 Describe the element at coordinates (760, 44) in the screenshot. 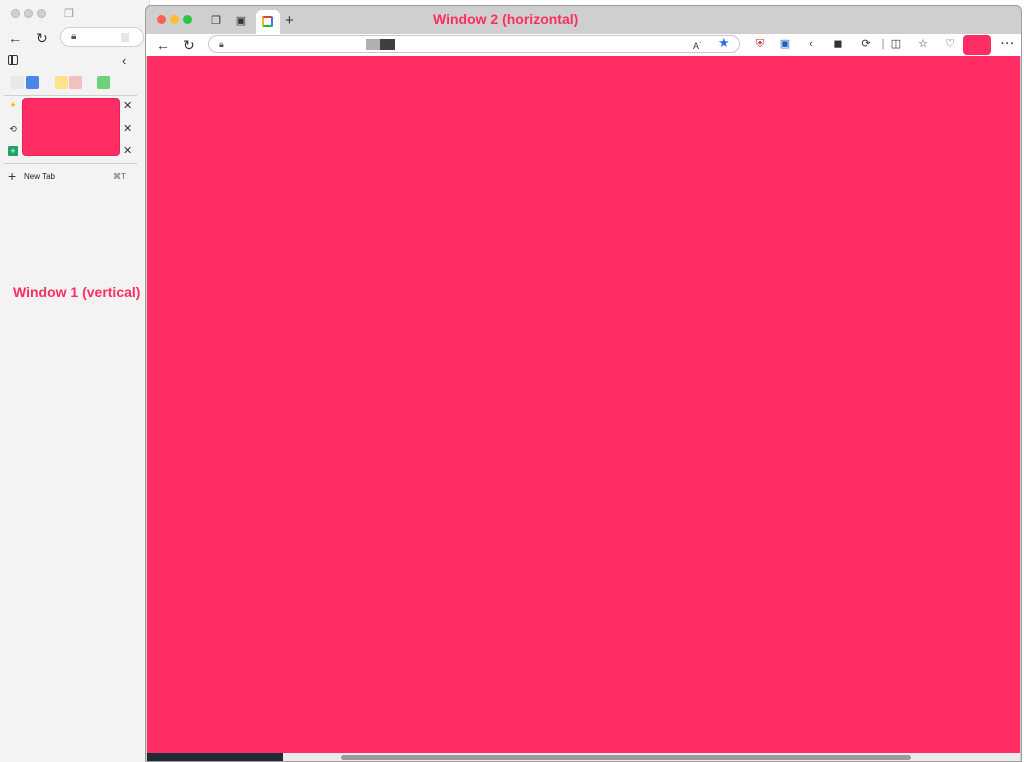

I see `shield-extension-icon: ⛨` at that location.